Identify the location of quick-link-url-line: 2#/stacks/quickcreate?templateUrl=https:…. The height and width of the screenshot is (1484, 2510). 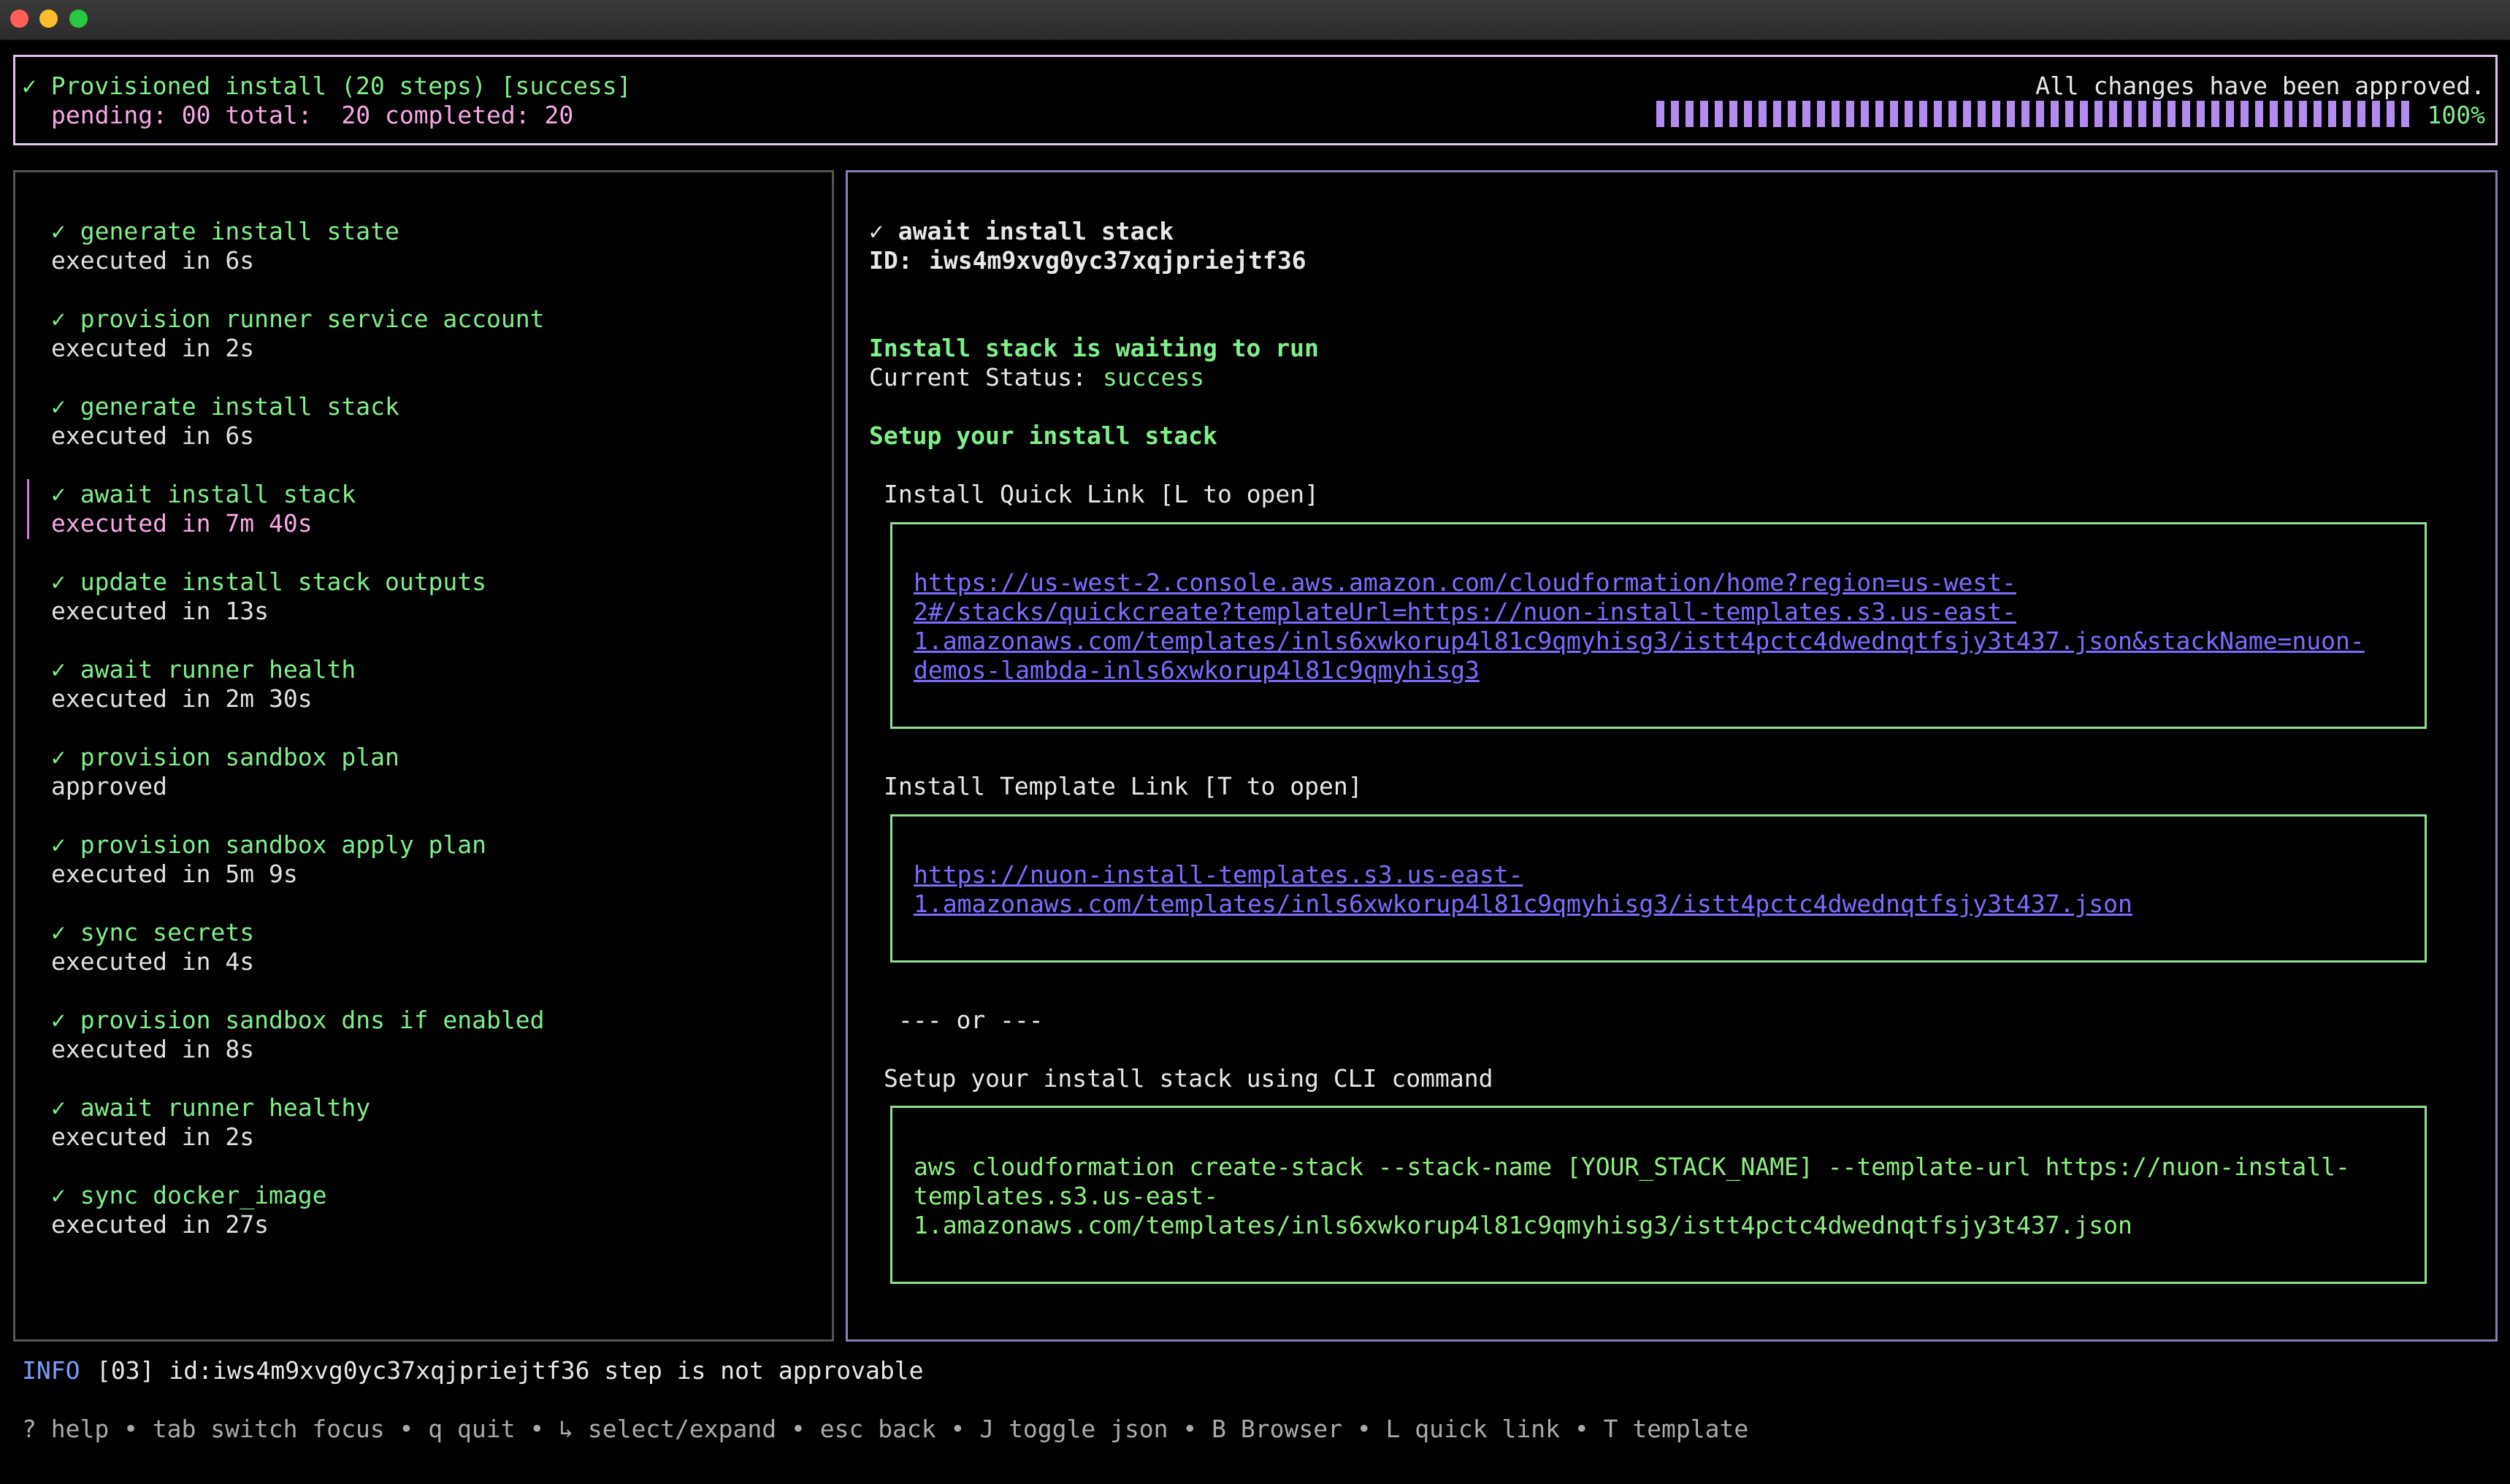
(1465, 612).